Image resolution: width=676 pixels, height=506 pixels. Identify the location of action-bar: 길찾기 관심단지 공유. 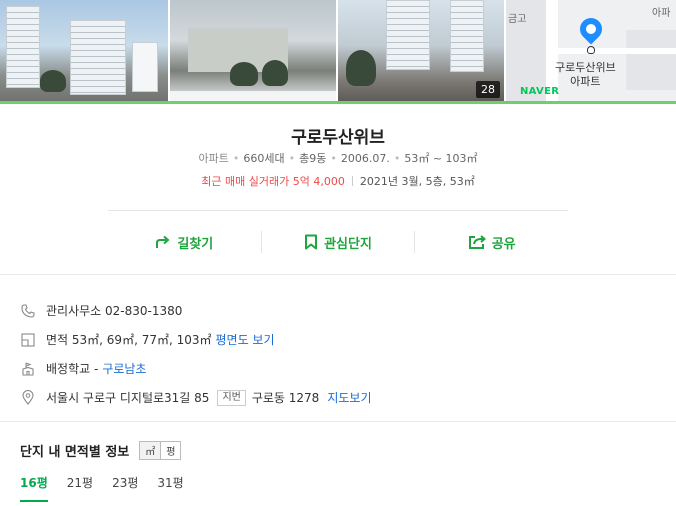
(338, 242).